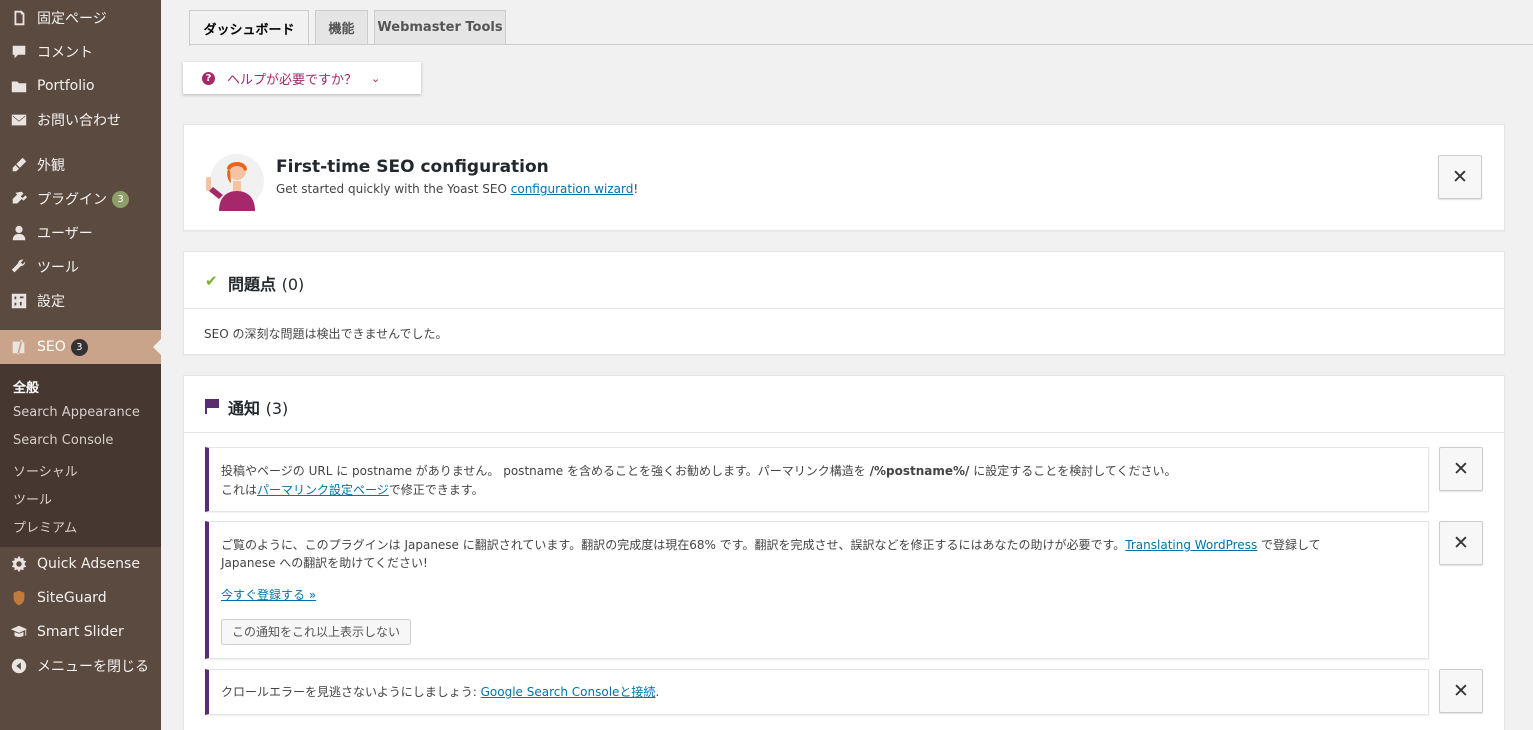  What do you see at coordinates (844, 280) in the screenshot?
I see `problems-header: ✔ 問題点 (0)` at bounding box center [844, 280].